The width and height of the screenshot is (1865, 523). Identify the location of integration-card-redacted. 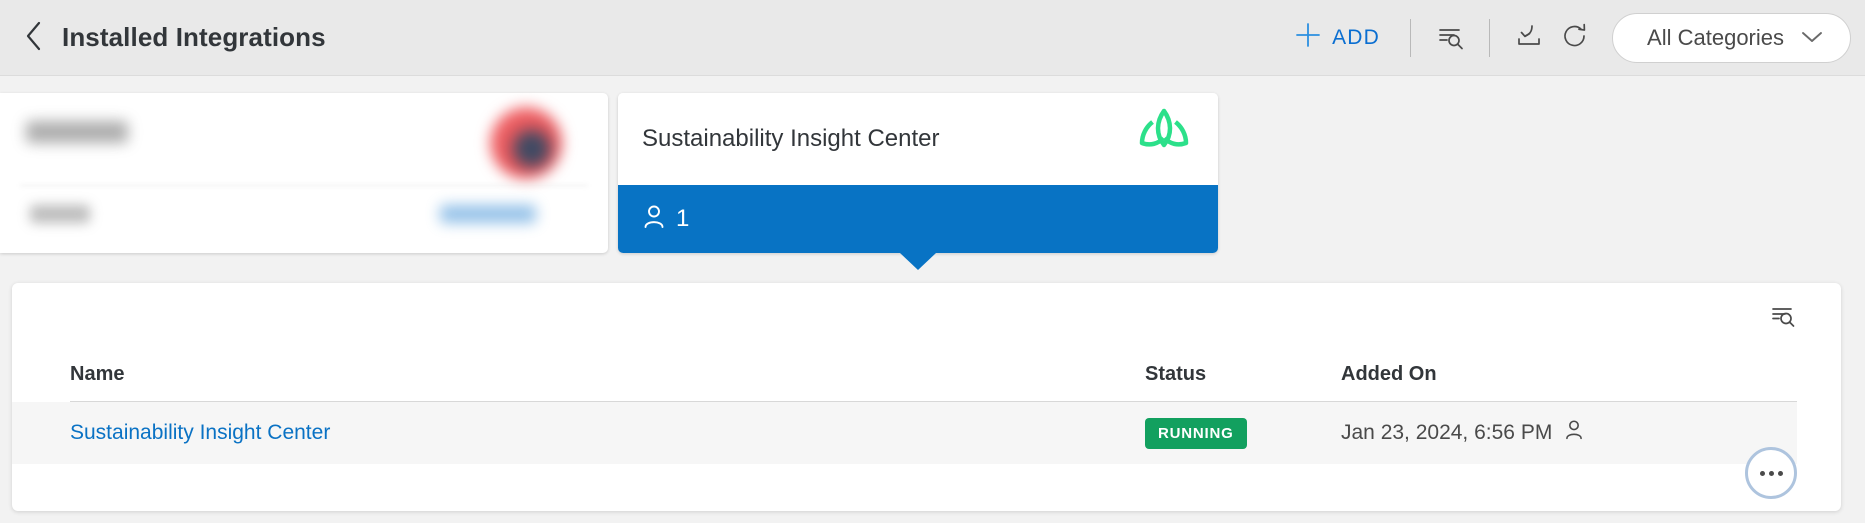
(304, 173).